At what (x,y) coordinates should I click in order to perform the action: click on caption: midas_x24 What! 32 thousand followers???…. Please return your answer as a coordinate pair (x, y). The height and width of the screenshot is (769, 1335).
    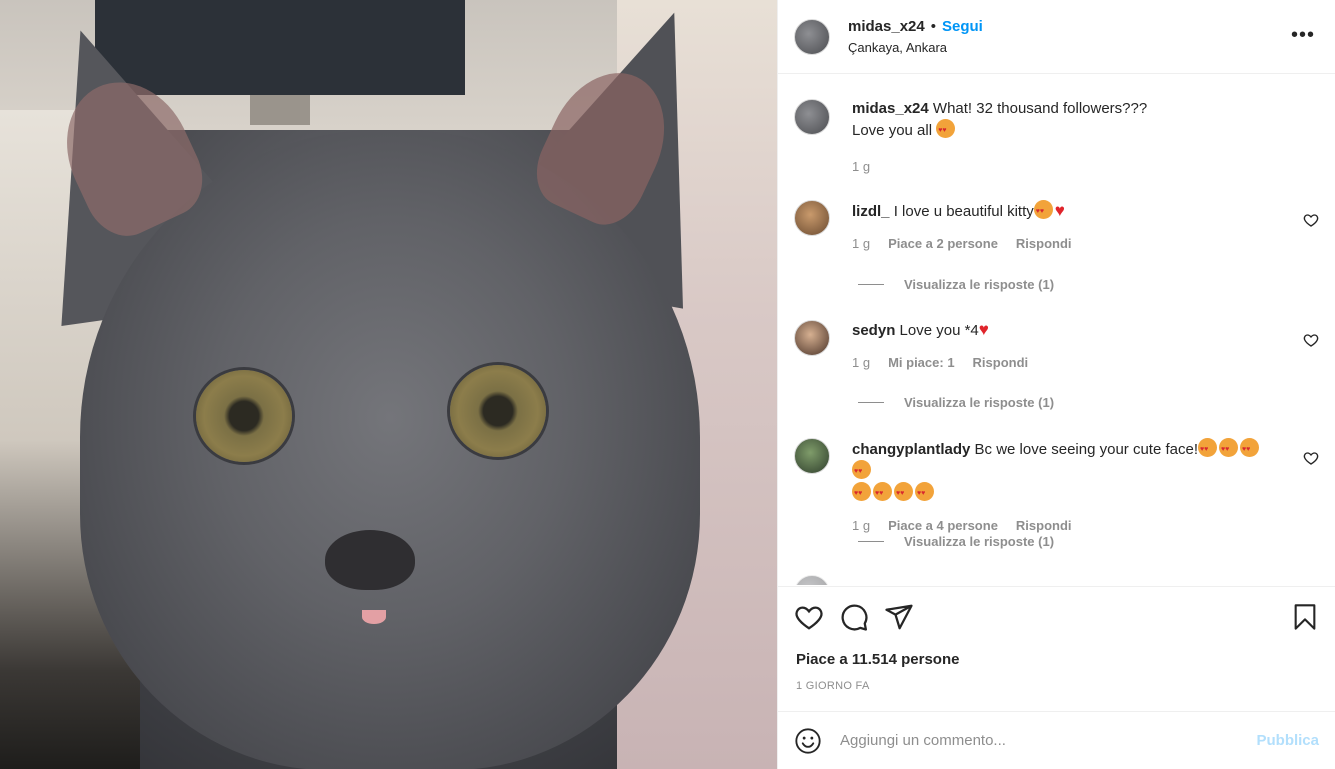
    Looking at the image, I should click on (1056, 136).